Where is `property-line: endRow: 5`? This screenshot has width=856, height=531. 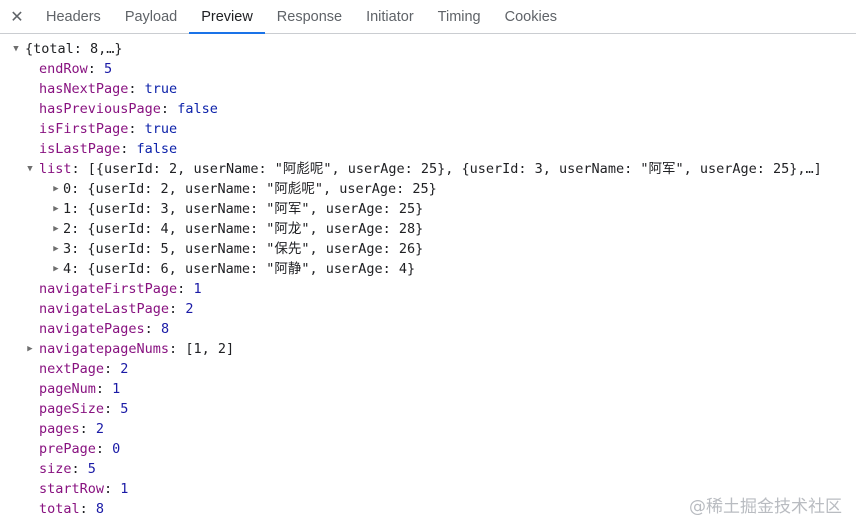
property-line: endRow: 5 is located at coordinates (75, 69).